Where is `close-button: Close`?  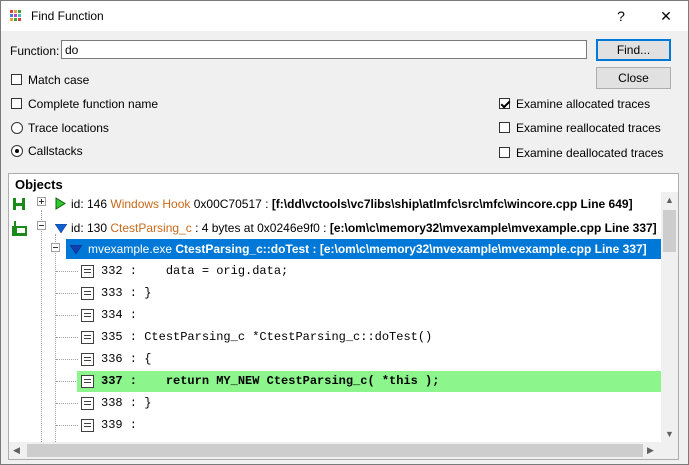 close-button: Close is located at coordinates (633, 78).